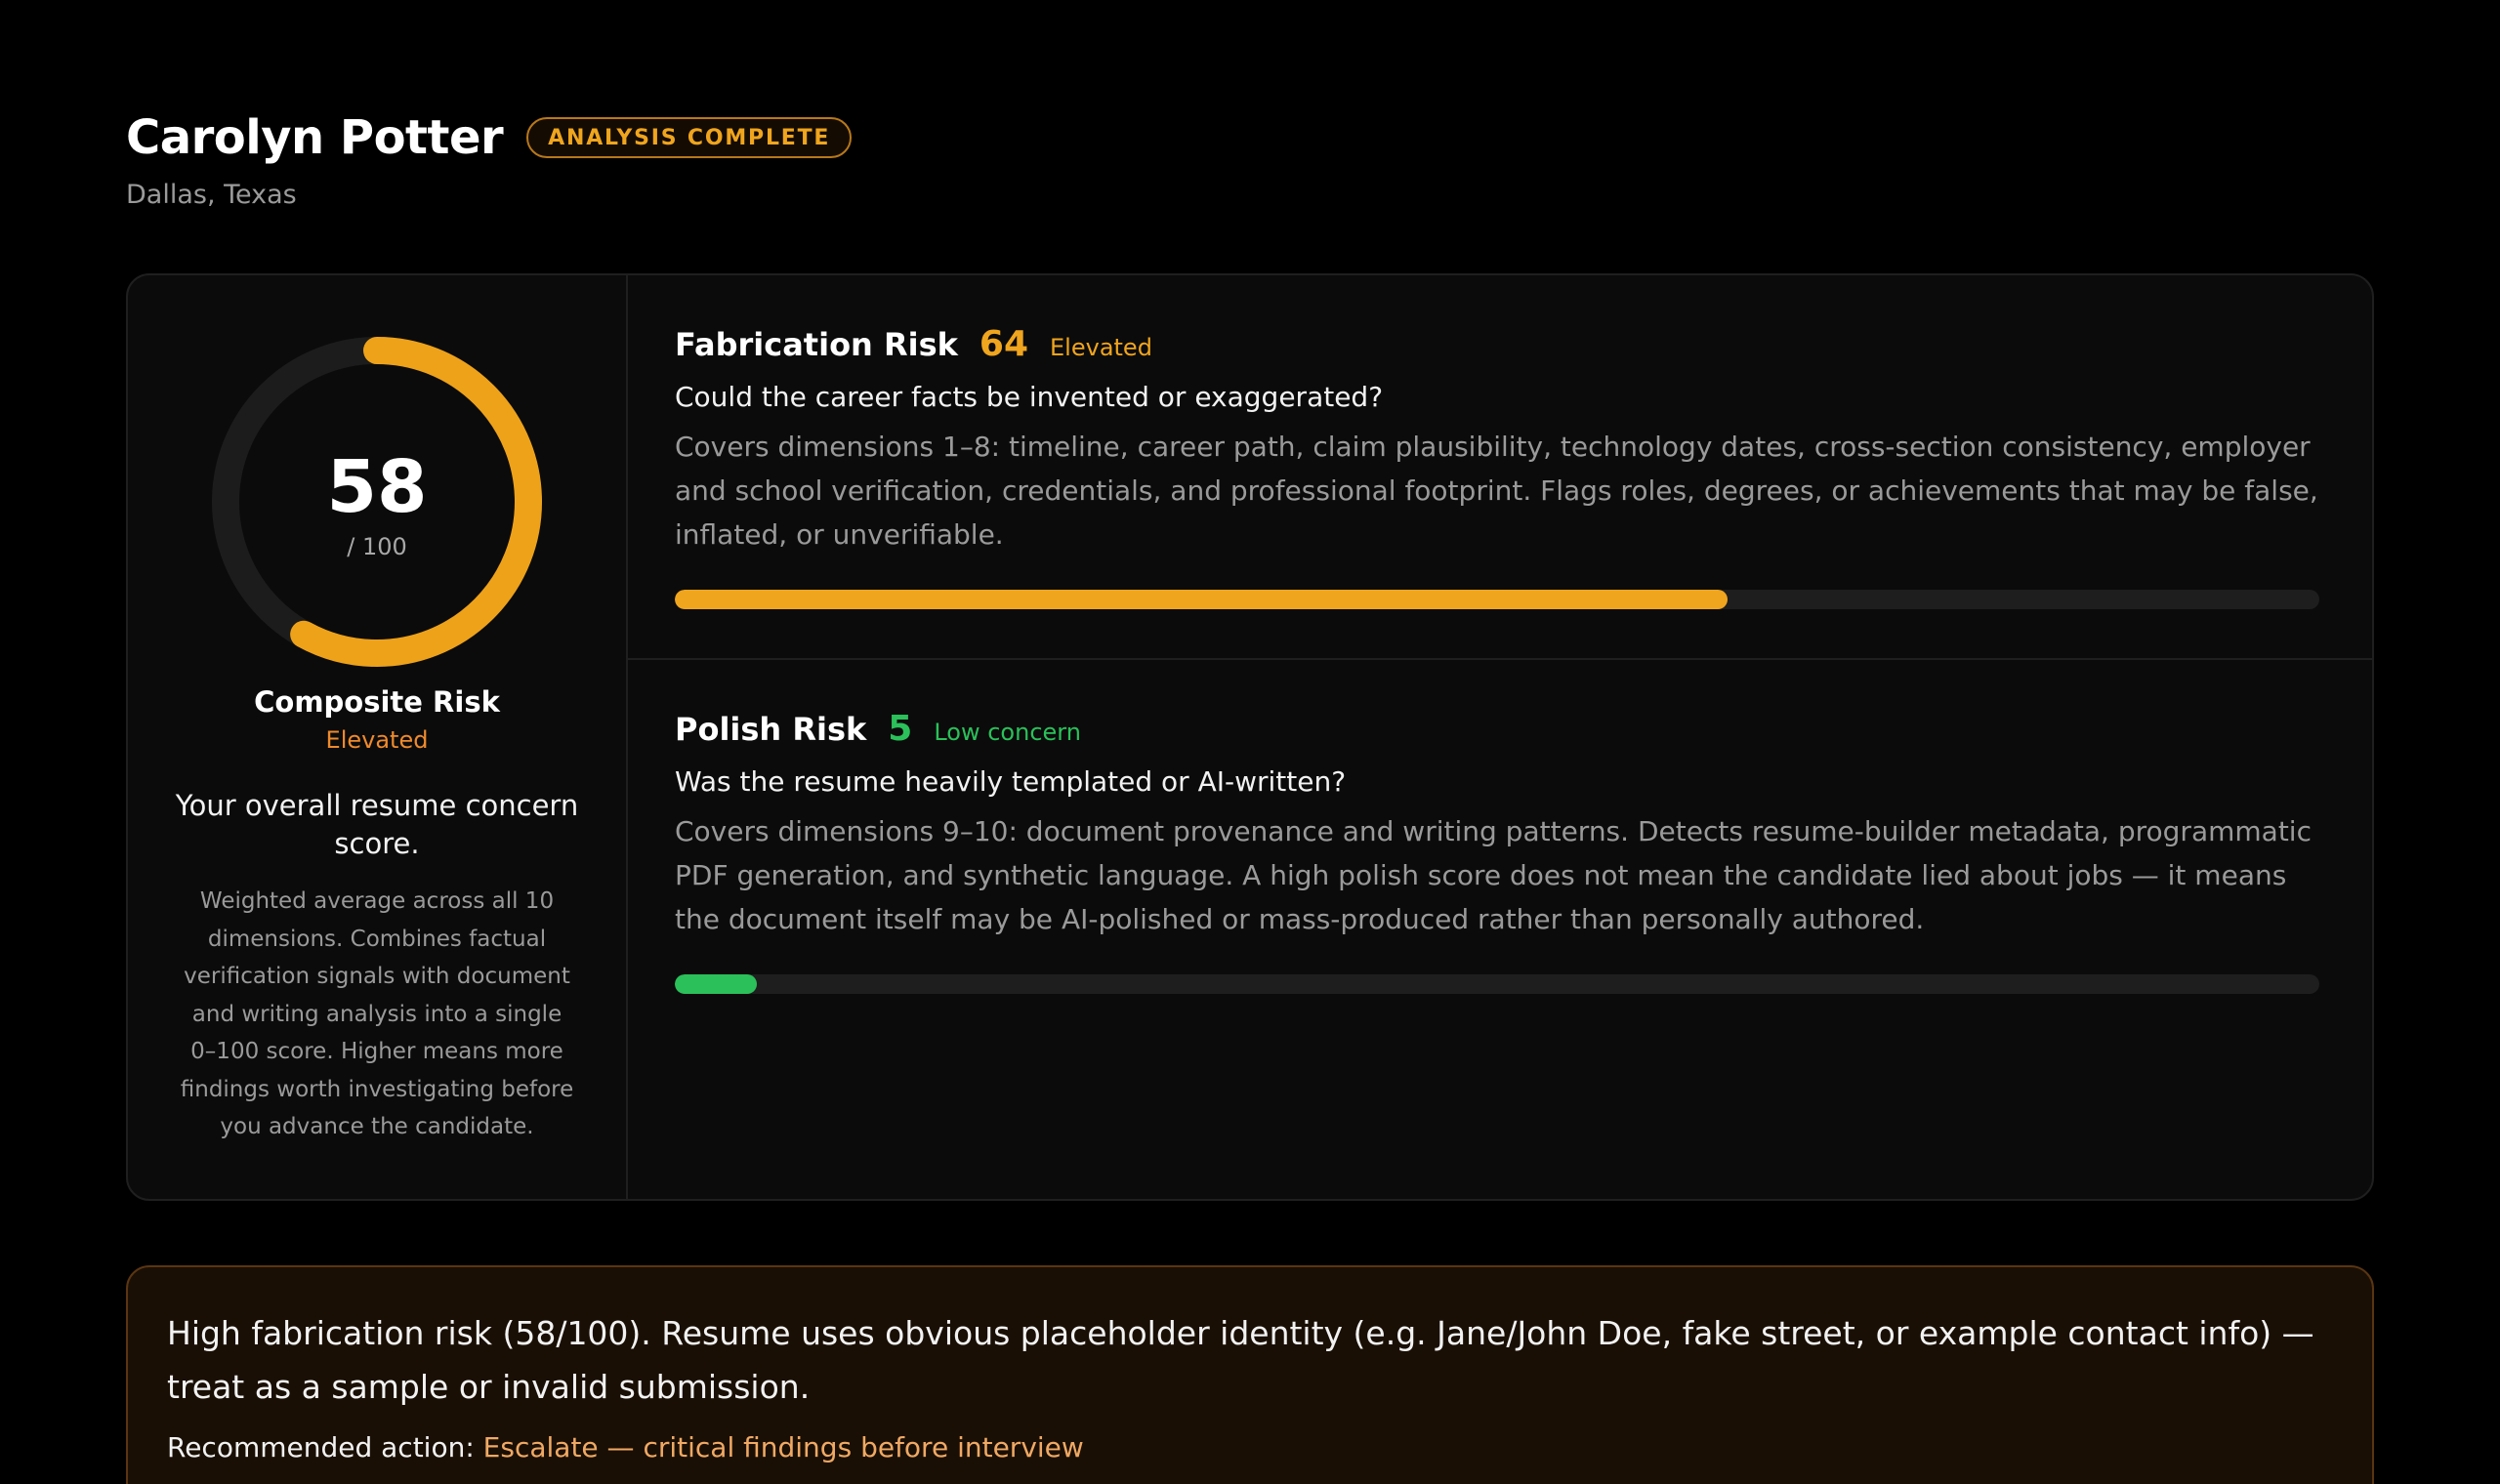 The width and height of the screenshot is (2500, 1484). What do you see at coordinates (377, 825) in the screenshot?
I see `composite-headline: Your overall resume concern score.` at bounding box center [377, 825].